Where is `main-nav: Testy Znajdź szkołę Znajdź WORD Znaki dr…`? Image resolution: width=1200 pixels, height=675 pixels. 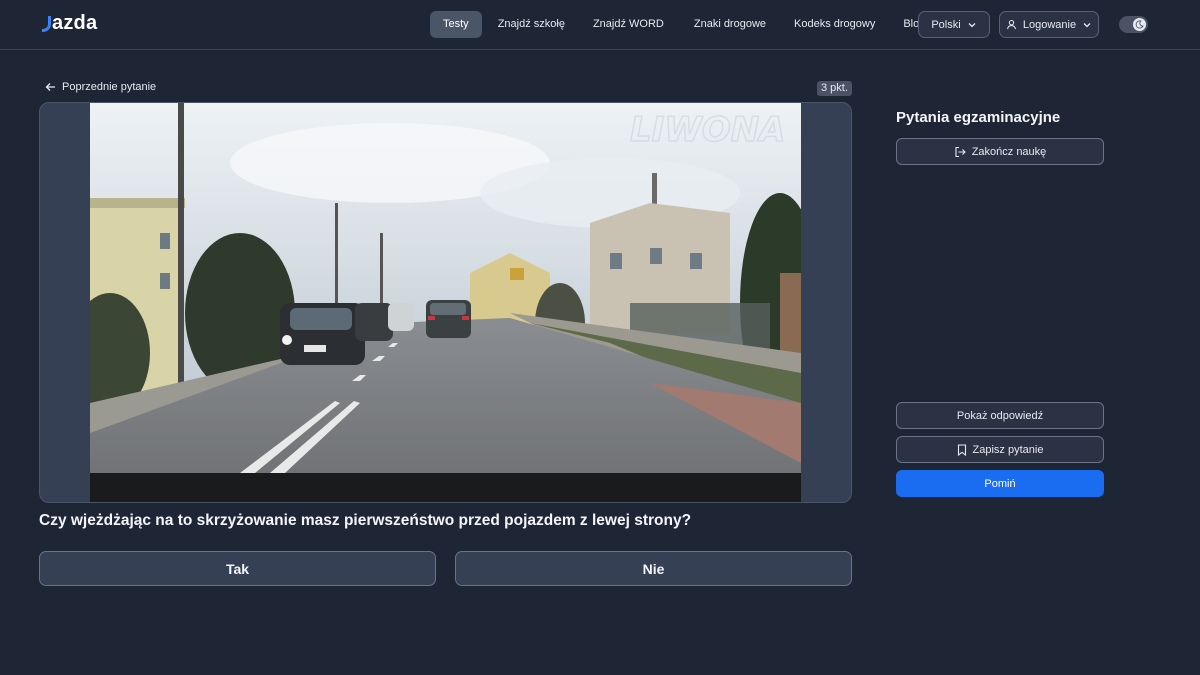 main-nav: Testy Znajdź szkołę Znajdź WORD Znaki dr… is located at coordinates (684, 24).